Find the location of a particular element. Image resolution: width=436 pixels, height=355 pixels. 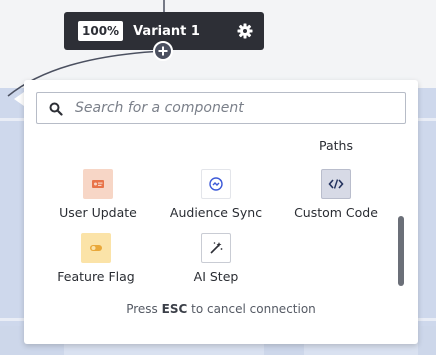

component-label: Custom Code is located at coordinates (336, 212).